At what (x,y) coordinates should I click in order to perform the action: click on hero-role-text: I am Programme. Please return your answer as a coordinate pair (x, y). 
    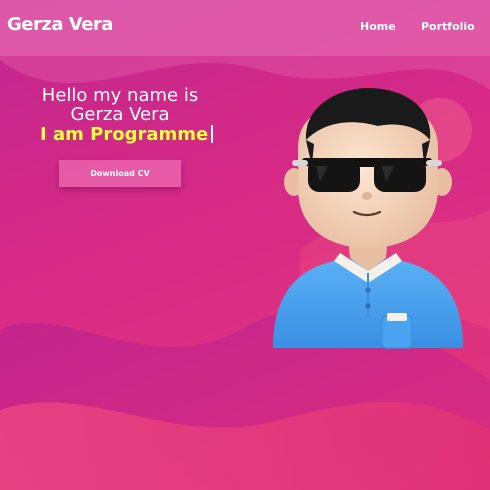
    Looking at the image, I should click on (126, 134).